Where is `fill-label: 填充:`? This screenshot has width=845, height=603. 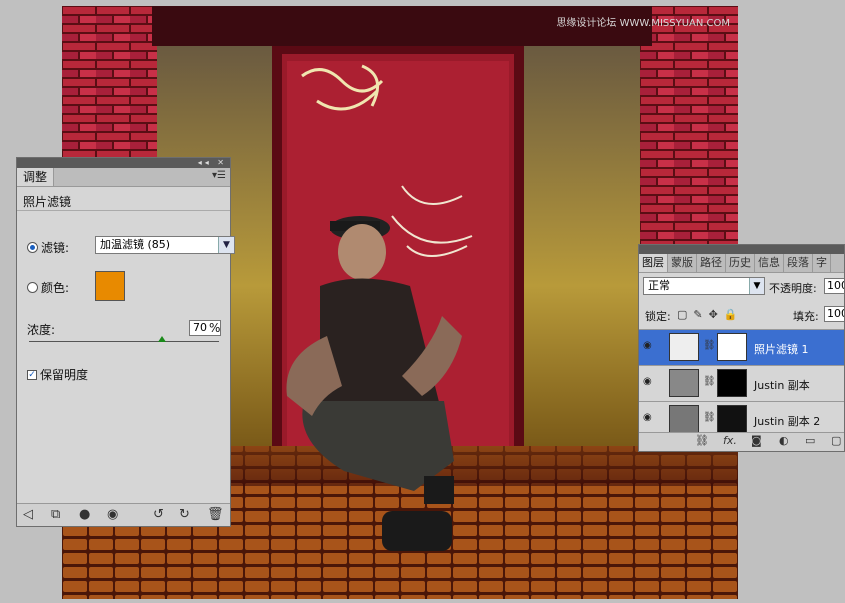
fill-label: 填充: is located at coordinates (806, 316).